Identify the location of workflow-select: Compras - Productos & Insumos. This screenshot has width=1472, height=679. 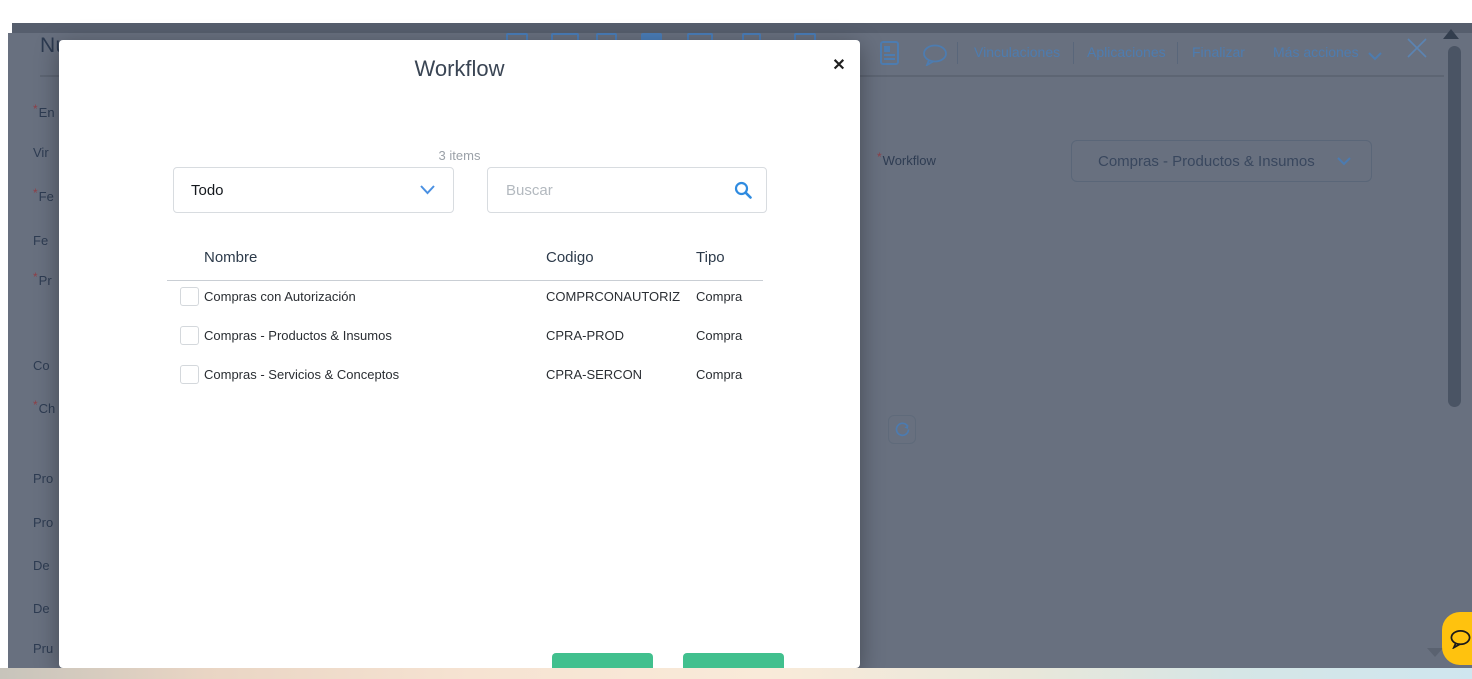
(1221, 161).